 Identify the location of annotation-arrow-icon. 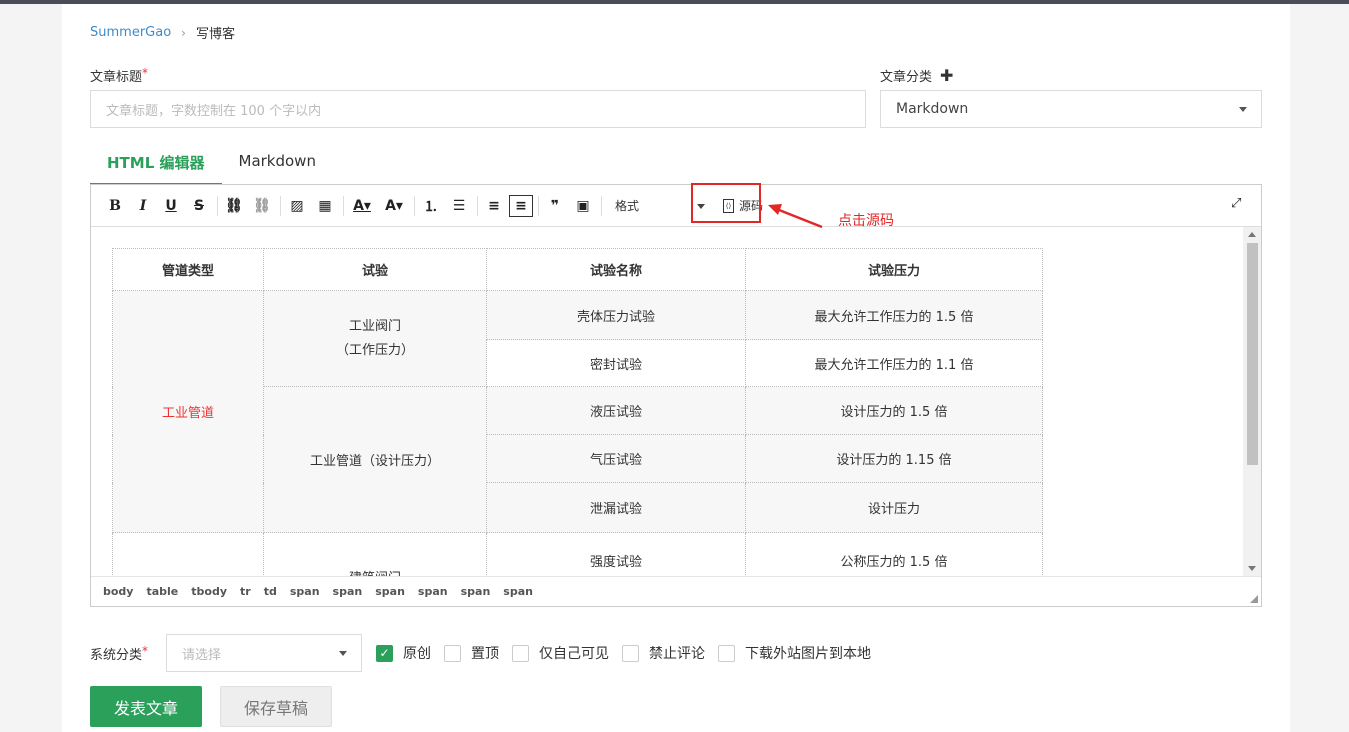
(795, 216).